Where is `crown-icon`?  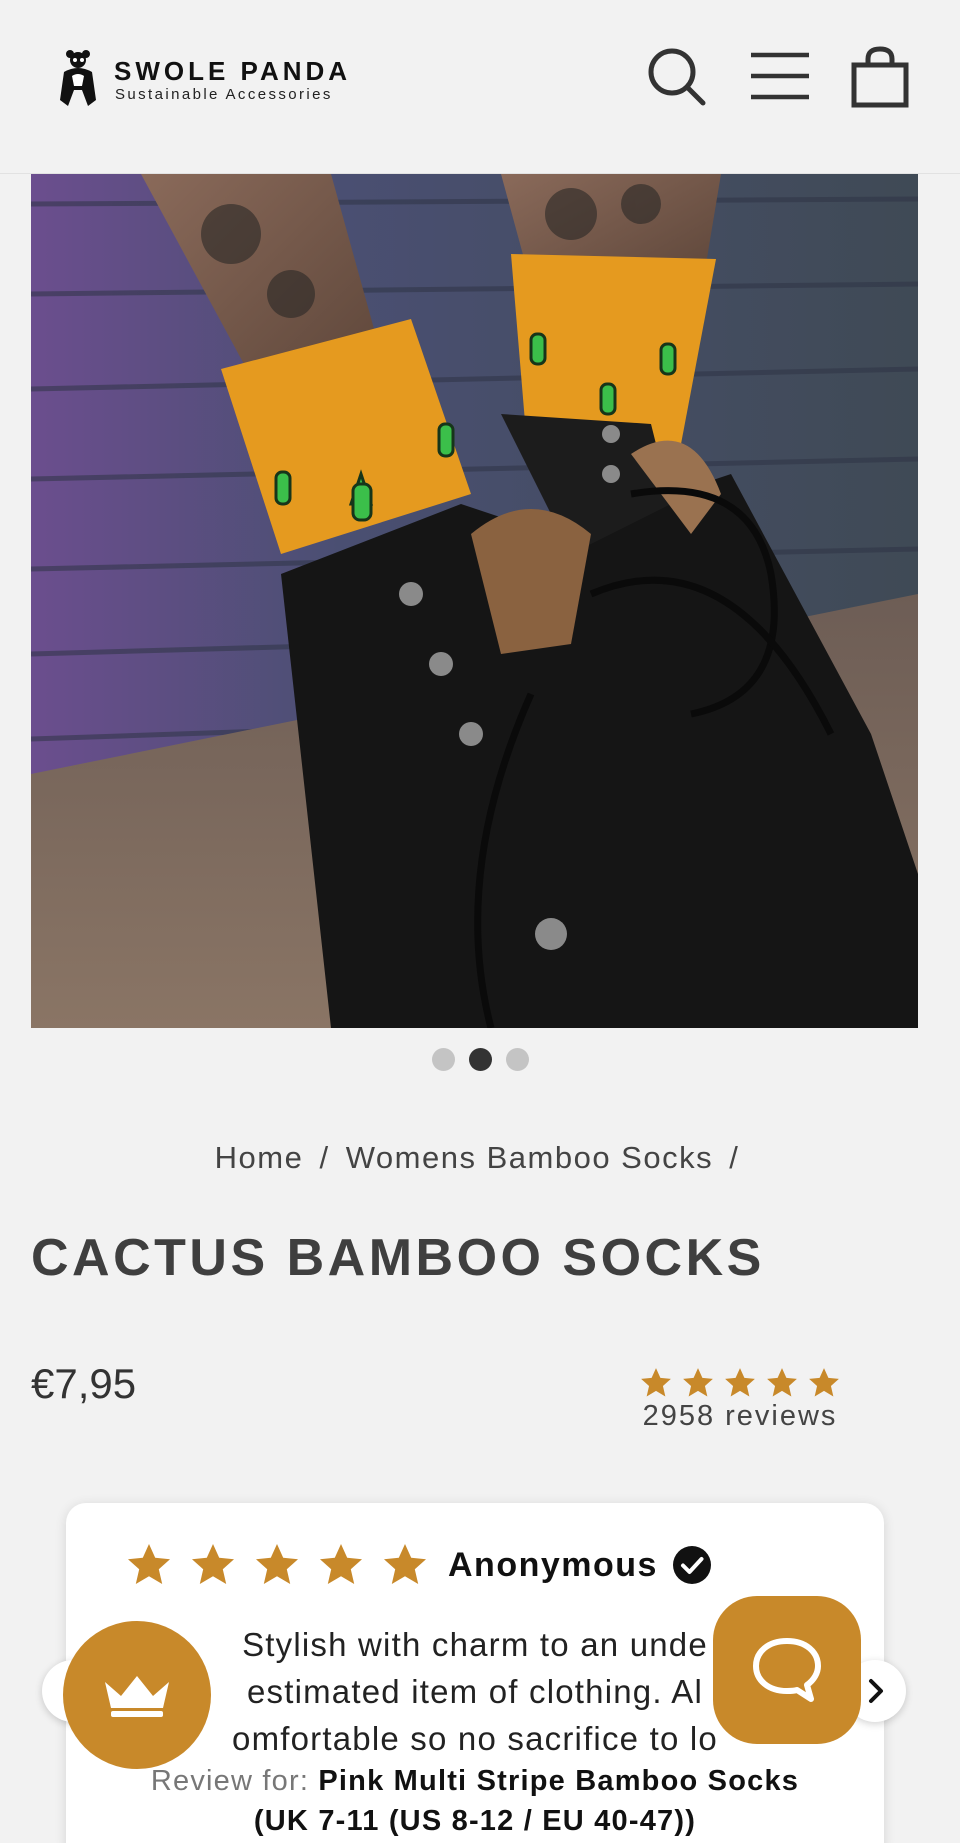
crown-icon is located at coordinates (137, 1696).